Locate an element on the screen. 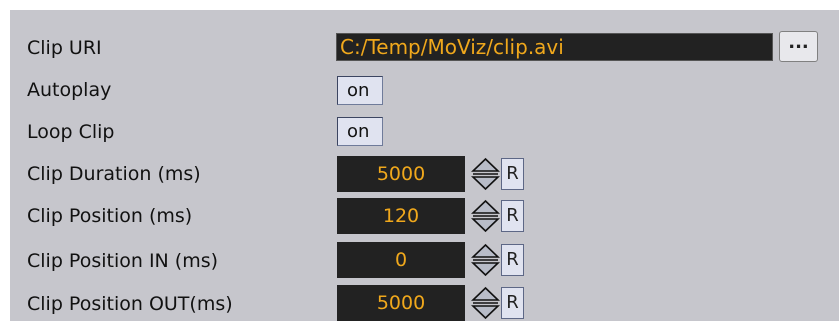 This screenshot has height=321, width=839. clip-position-in-label: Clip Position IN (ms) is located at coordinates (123, 261).